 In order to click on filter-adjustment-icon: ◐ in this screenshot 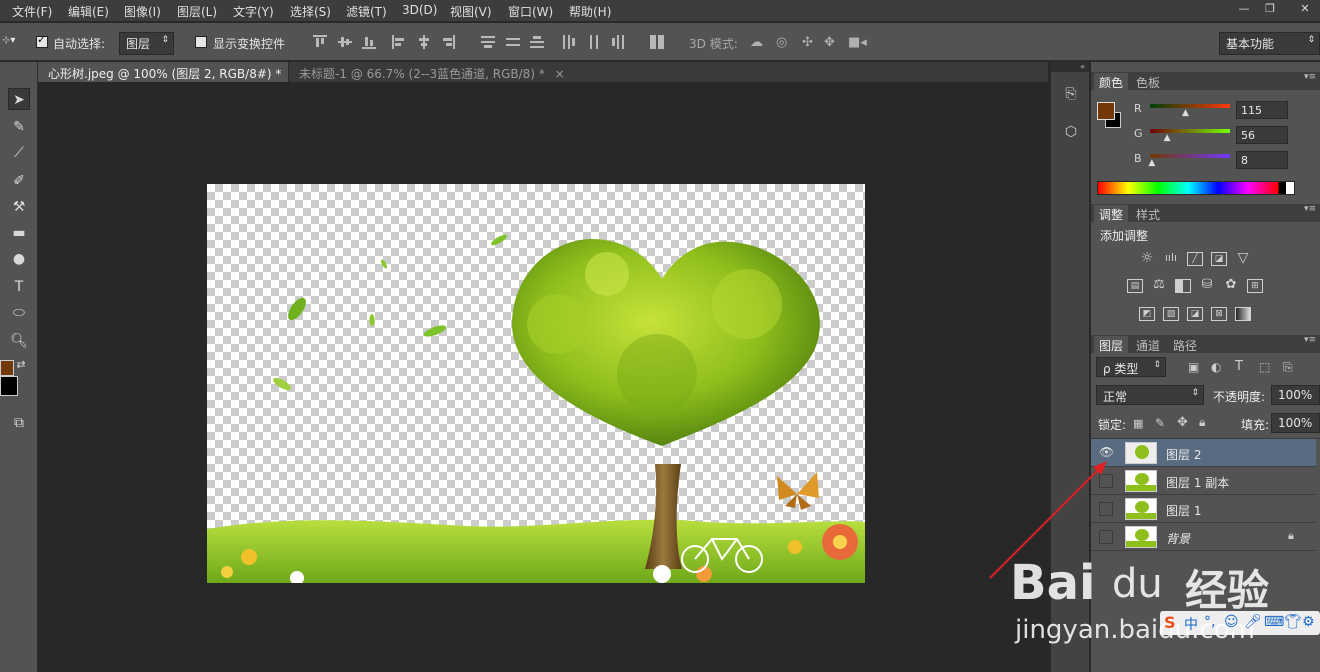, I will do `click(1216, 367)`.